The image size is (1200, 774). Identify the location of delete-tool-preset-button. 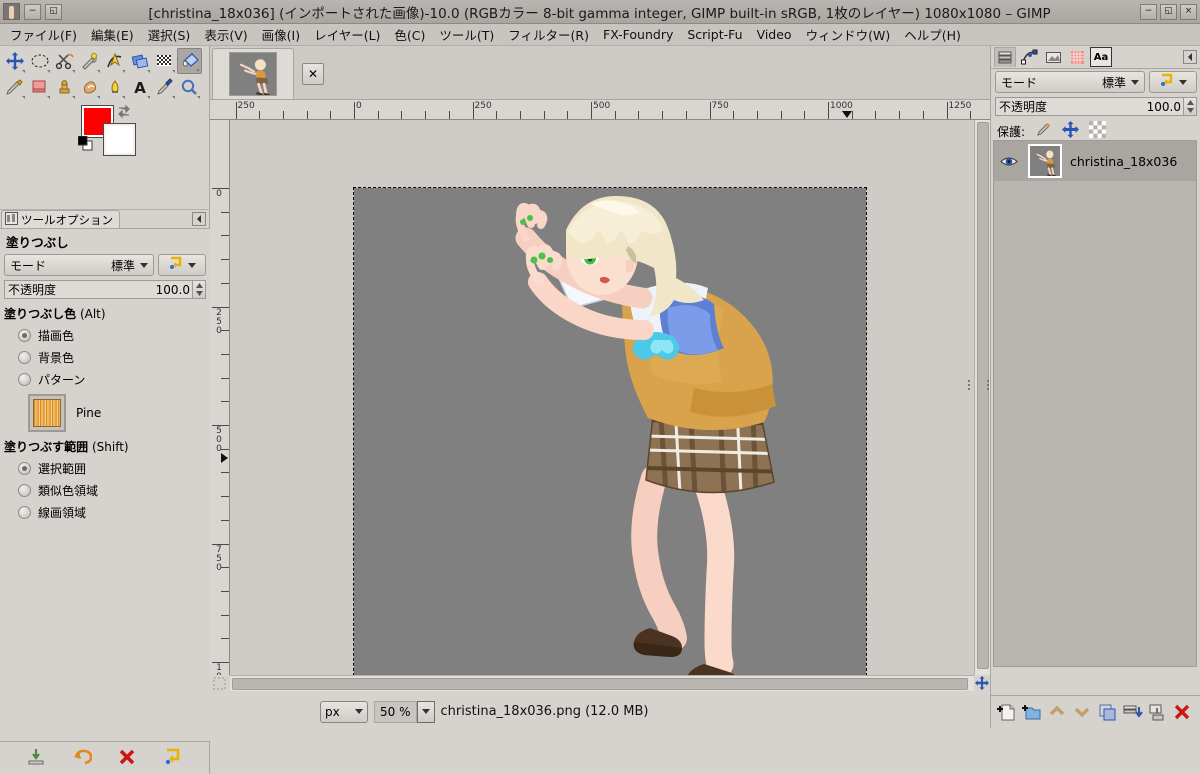
(127, 758).